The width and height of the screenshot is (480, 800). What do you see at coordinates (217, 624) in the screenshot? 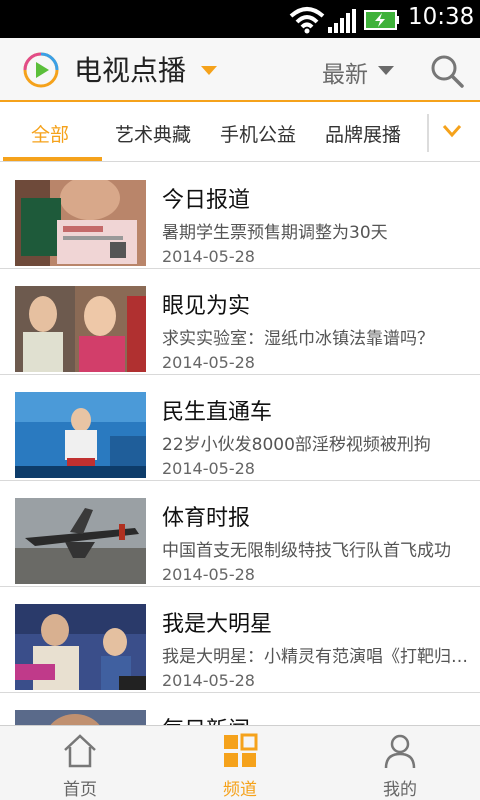
I see `item-title: 我是大明星` at bounding box center [217, 624].